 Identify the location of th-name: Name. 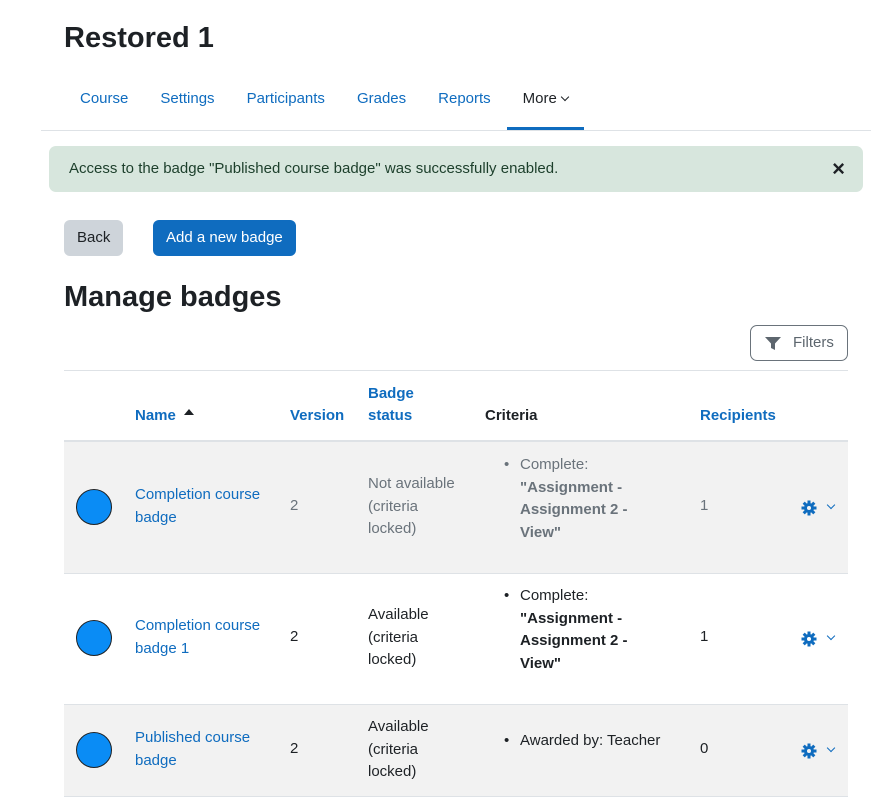
(164, 416).